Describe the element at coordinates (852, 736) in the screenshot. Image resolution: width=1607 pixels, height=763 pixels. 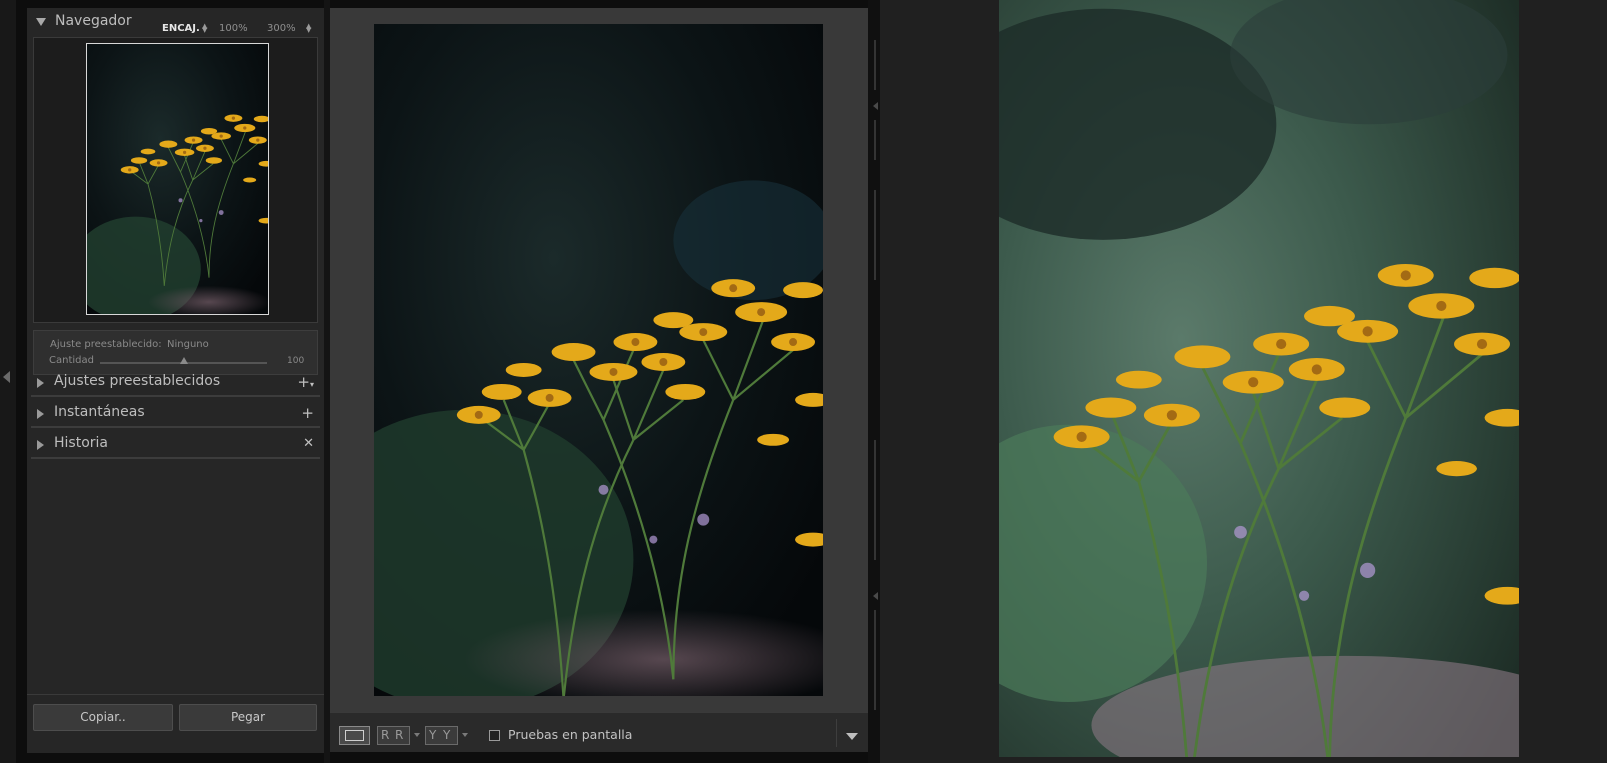
I see `toolbar-menu-chevron-icon` at that location.